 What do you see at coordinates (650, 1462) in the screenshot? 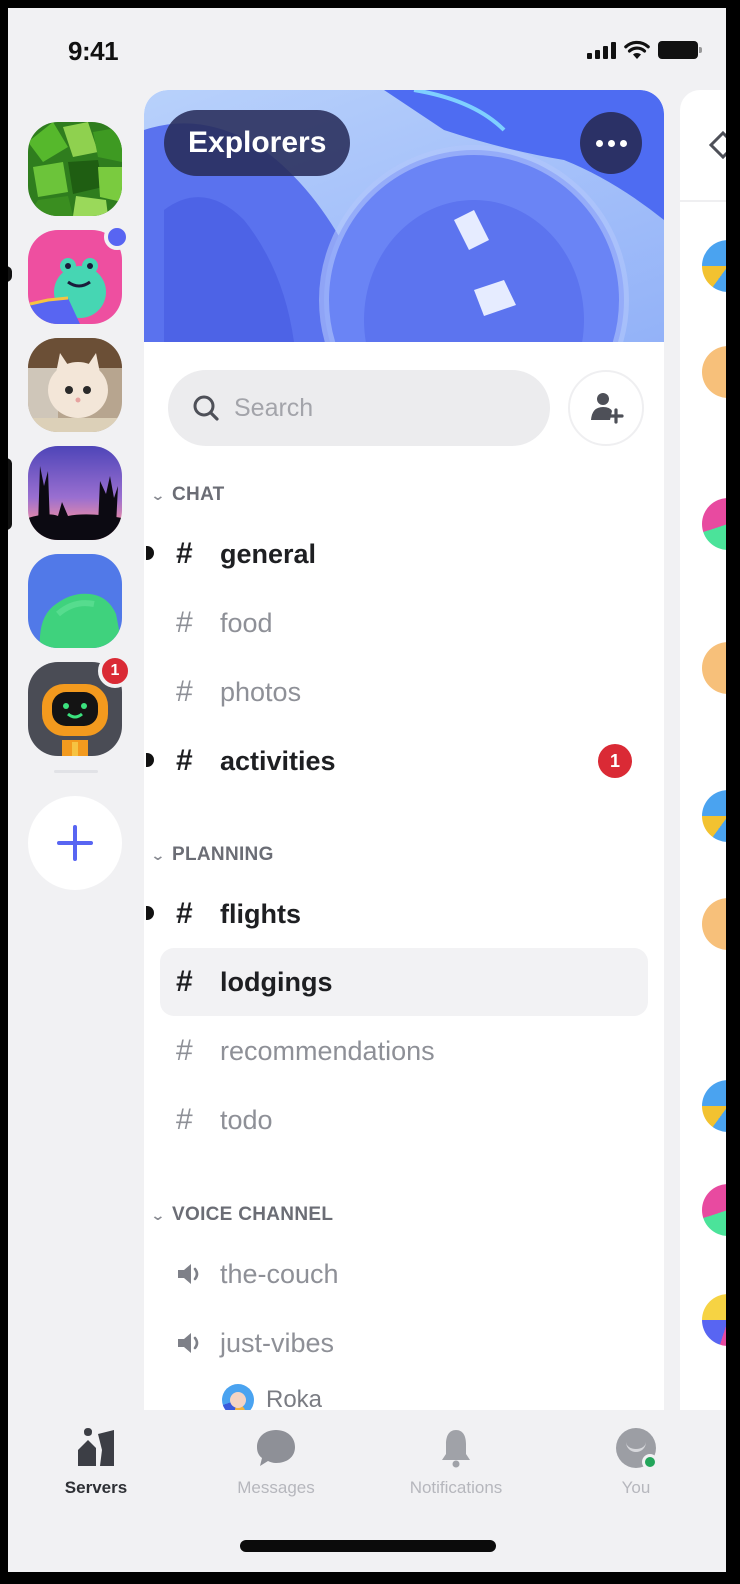
I see `online-status-indicator` at bounding box center [650, 1462].